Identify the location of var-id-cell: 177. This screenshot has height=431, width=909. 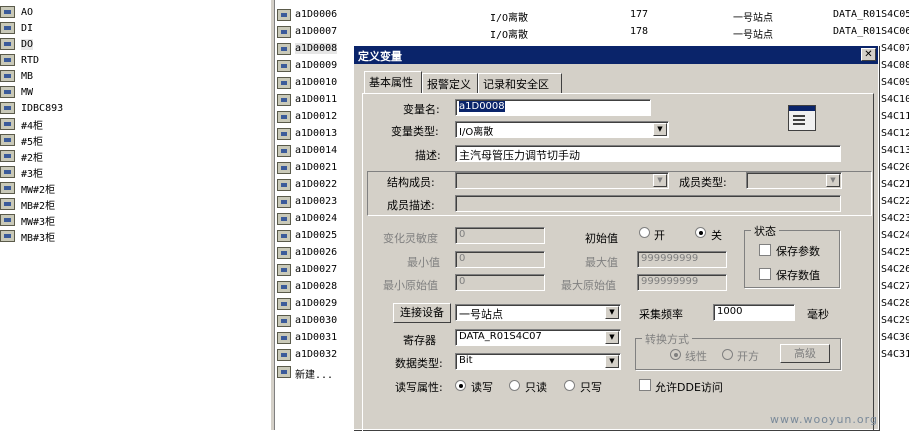
(639, 14).